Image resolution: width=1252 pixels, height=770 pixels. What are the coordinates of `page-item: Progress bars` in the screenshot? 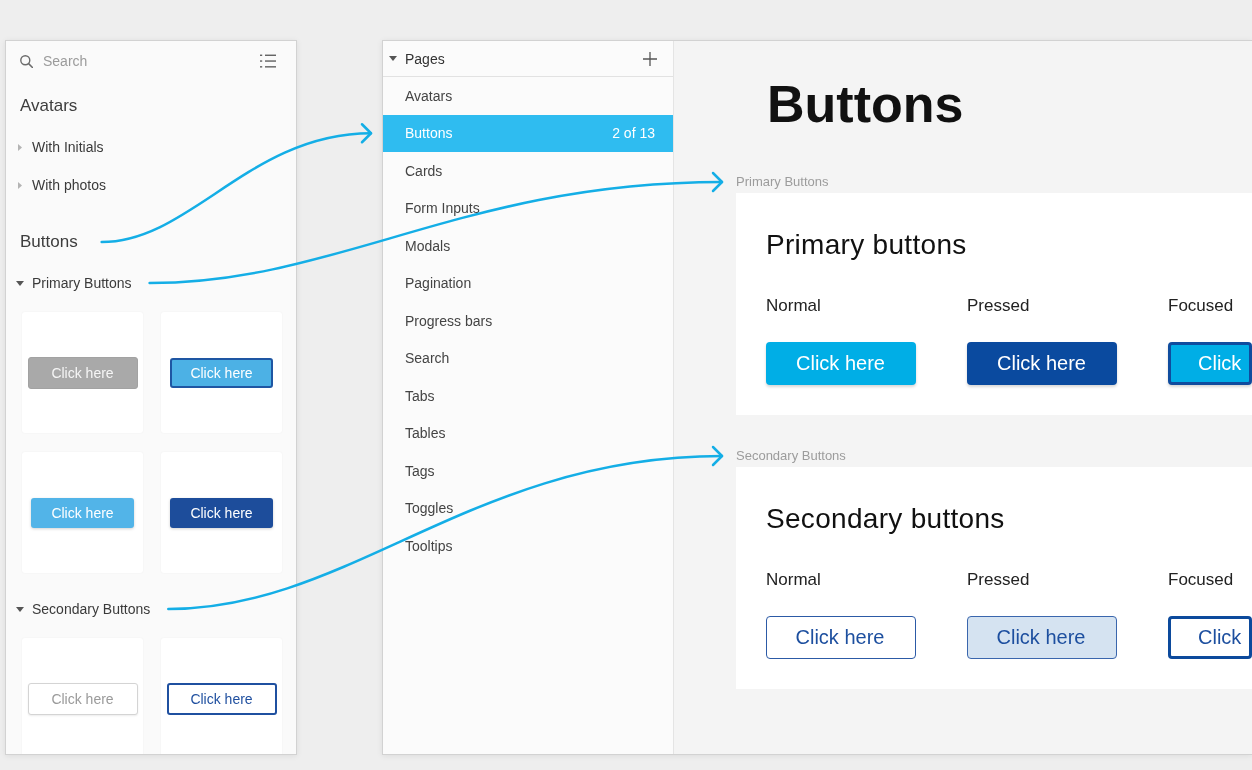 It's located at (528, 321).